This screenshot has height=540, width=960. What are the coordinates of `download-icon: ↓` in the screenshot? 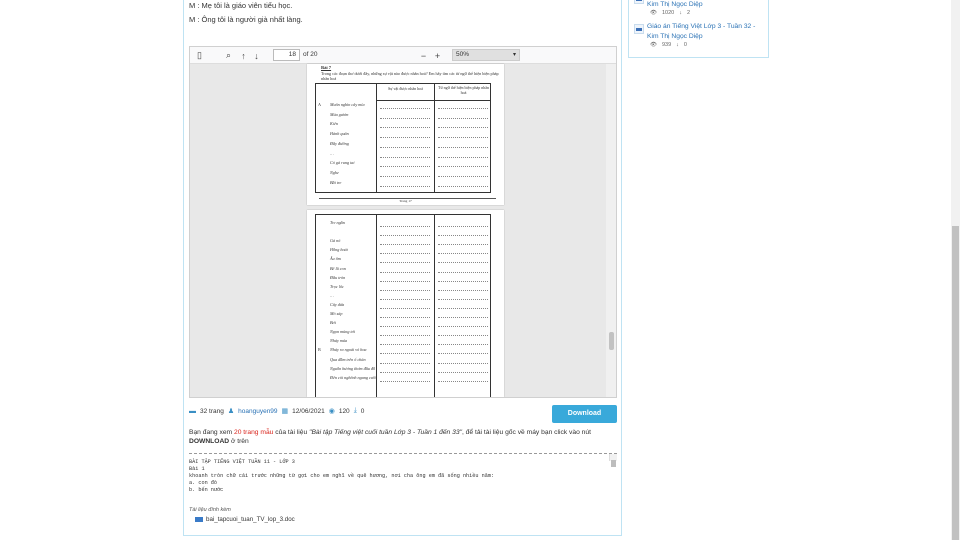 It's located at (680, 13).